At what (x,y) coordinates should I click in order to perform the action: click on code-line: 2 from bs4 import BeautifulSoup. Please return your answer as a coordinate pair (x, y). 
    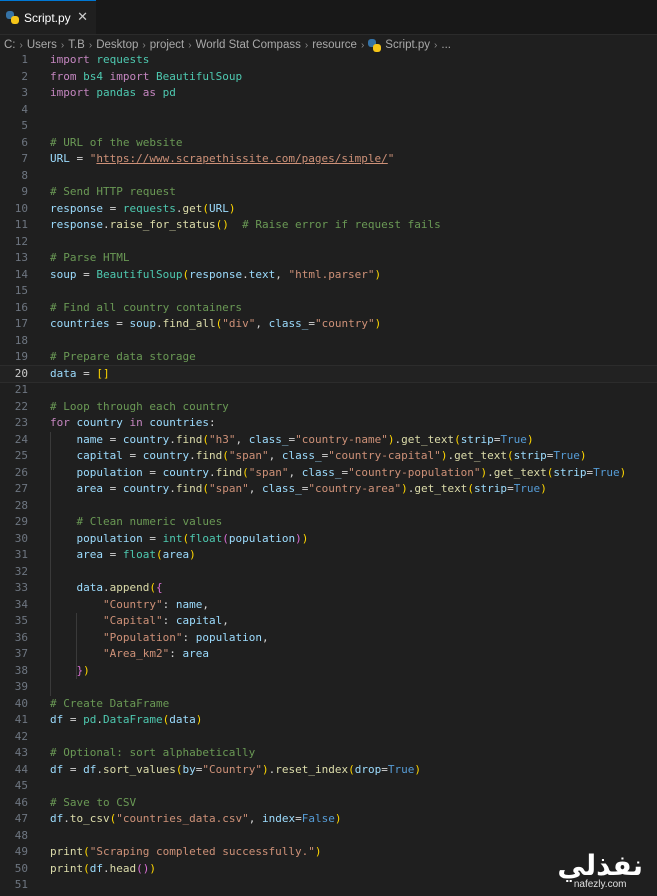
    Looking at the image, I should click on (328, 77).